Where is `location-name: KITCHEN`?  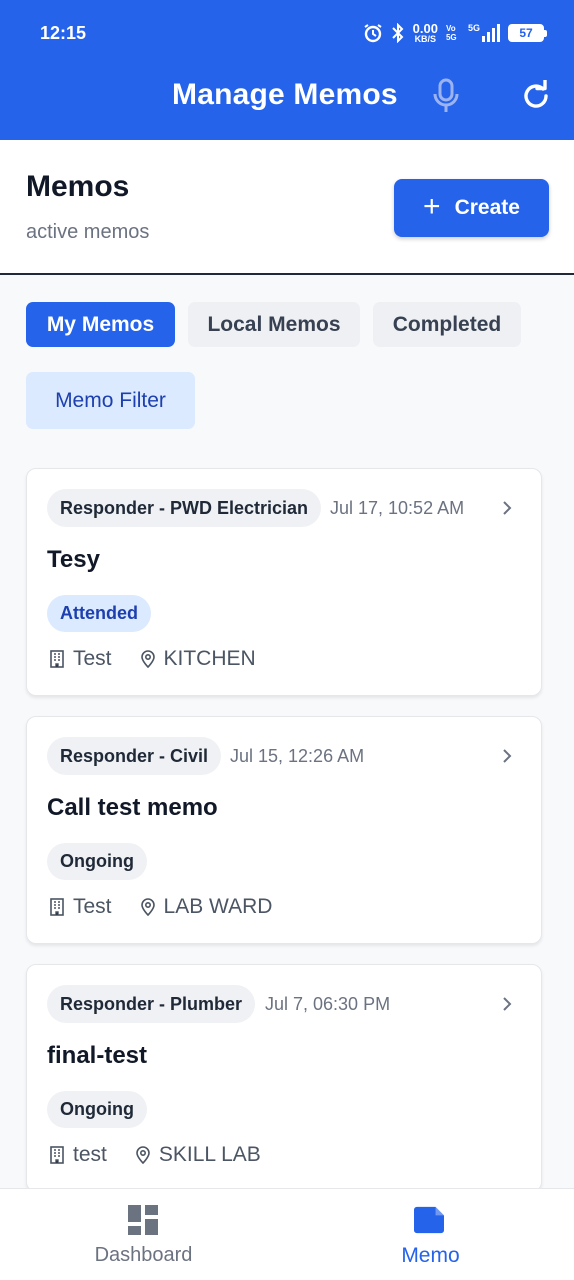 location-name: KITCHEN is located at coordinates (209, 658).